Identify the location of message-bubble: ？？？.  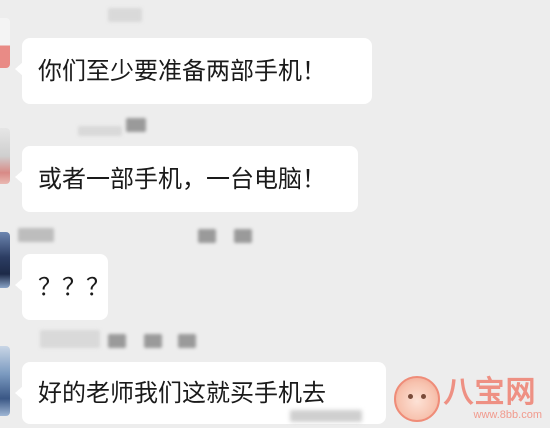
(62, 287).